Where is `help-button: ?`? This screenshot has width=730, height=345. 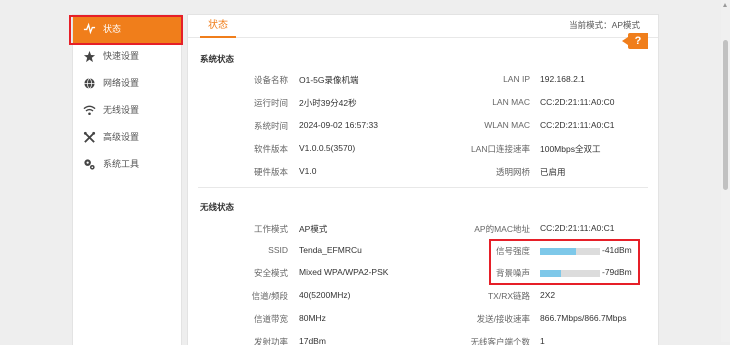 help-button: ? is located at coordinates (635, 41).